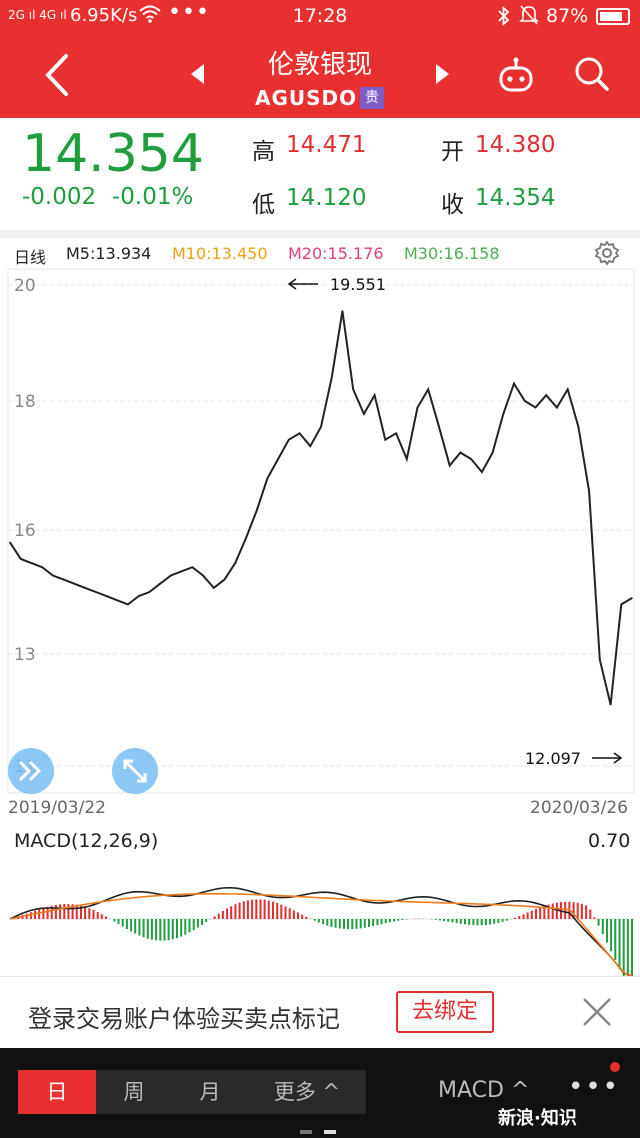  I want to click on expand-arrows-icon, so click(135, 771).